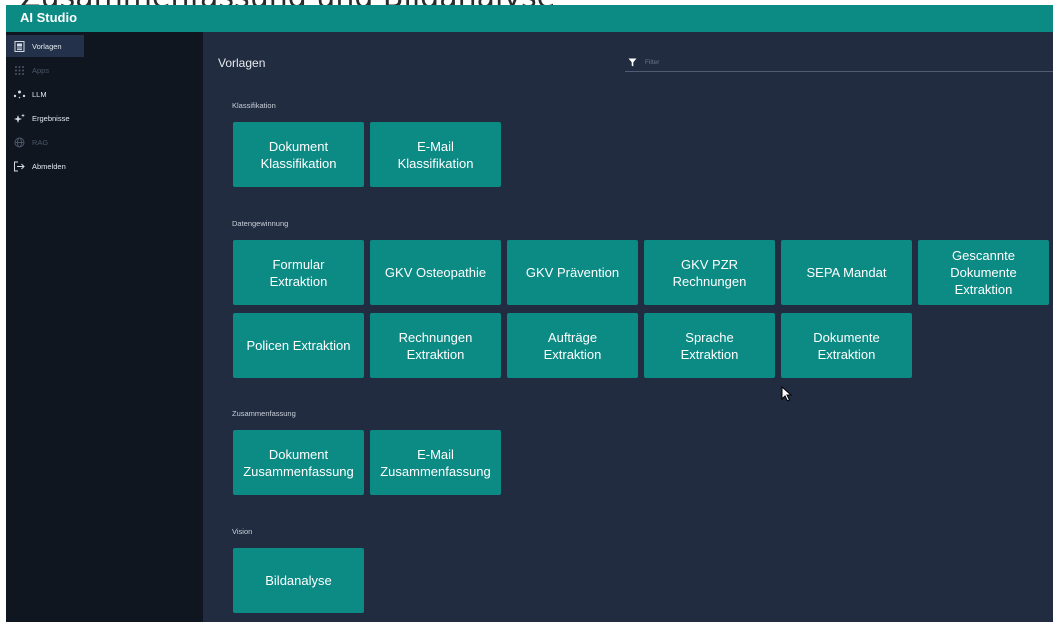  What do you see at coordinates (709, 345) in the screenshot?
I see `template-tile-sprache-extraktion: Sprache Extraktion` at bounding box center [709, 345].